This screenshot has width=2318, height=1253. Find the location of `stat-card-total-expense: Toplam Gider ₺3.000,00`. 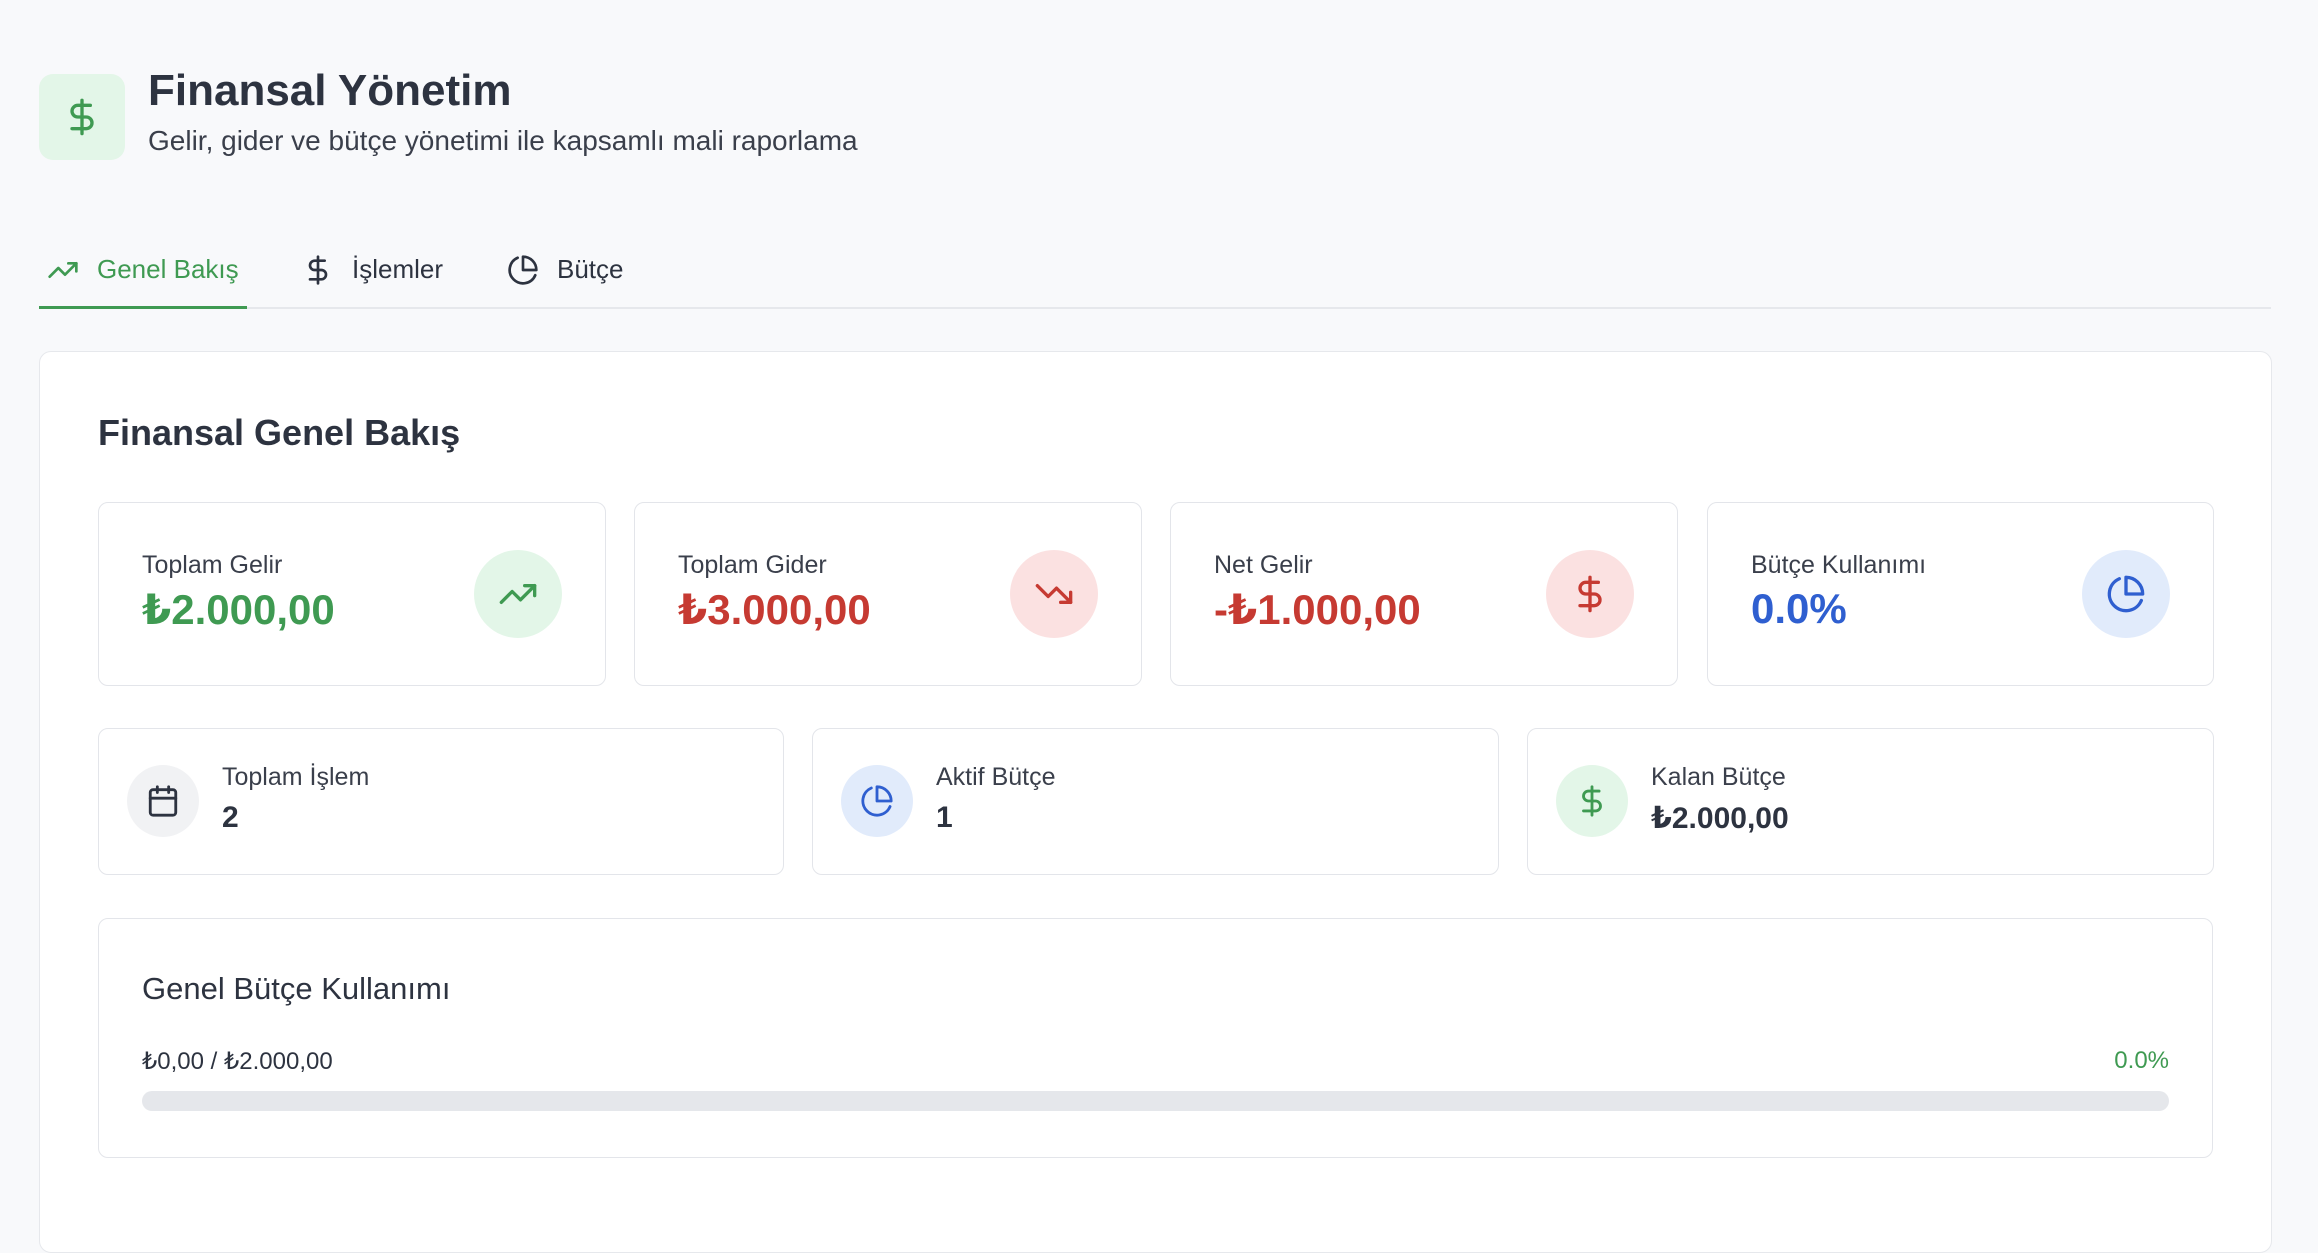

stat-card-total-expense: Toplam Gider ₺3.000,00 is located at coordinates (888, 594).